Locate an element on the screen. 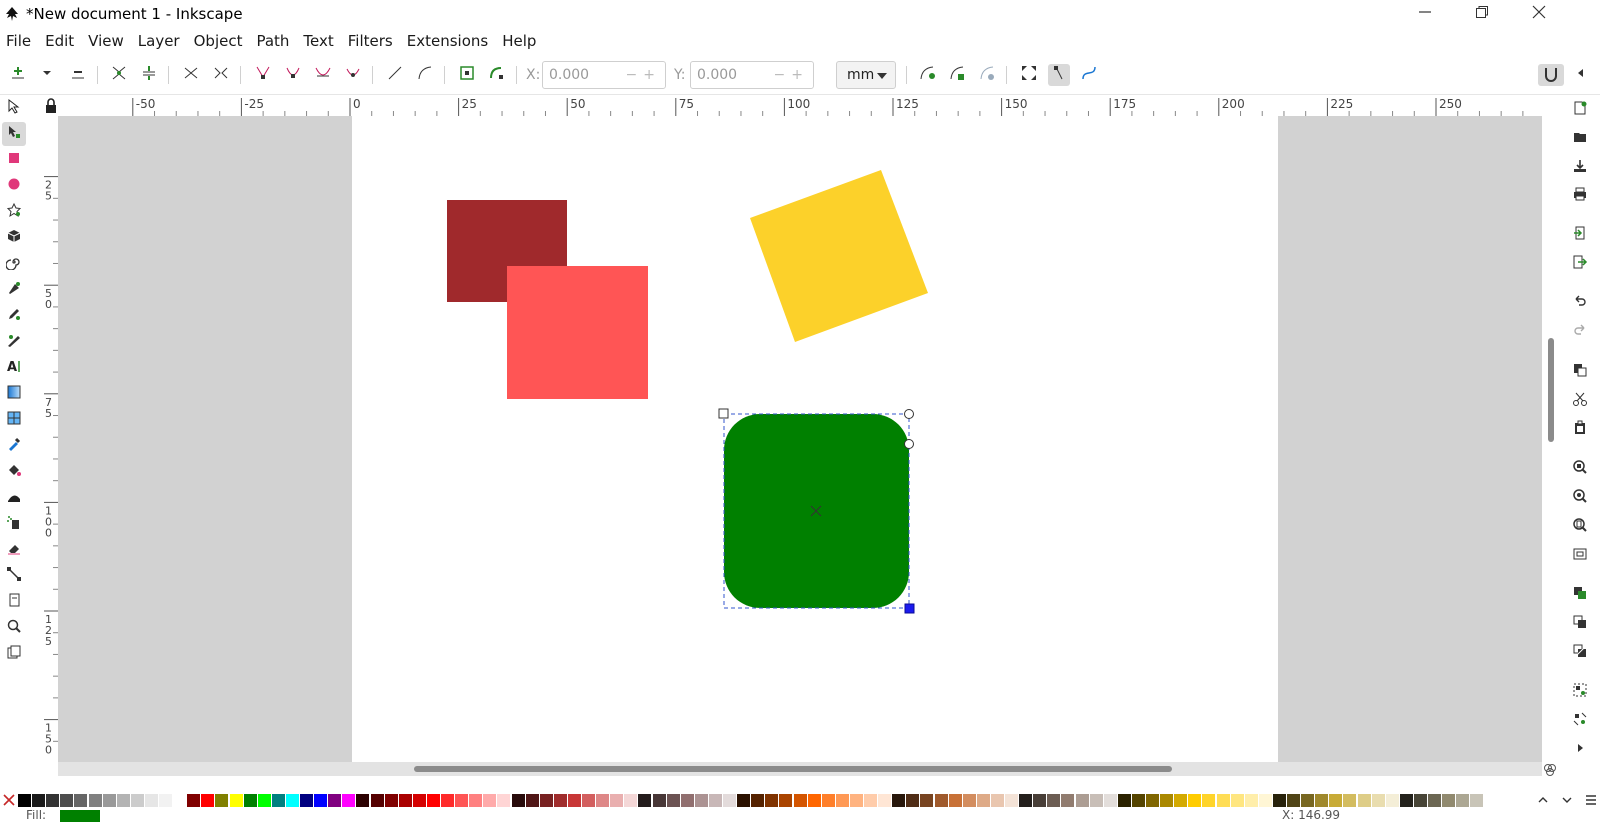 This screenshot has height=822, width=1600. undo-button is located at coordinates (1580, 303).